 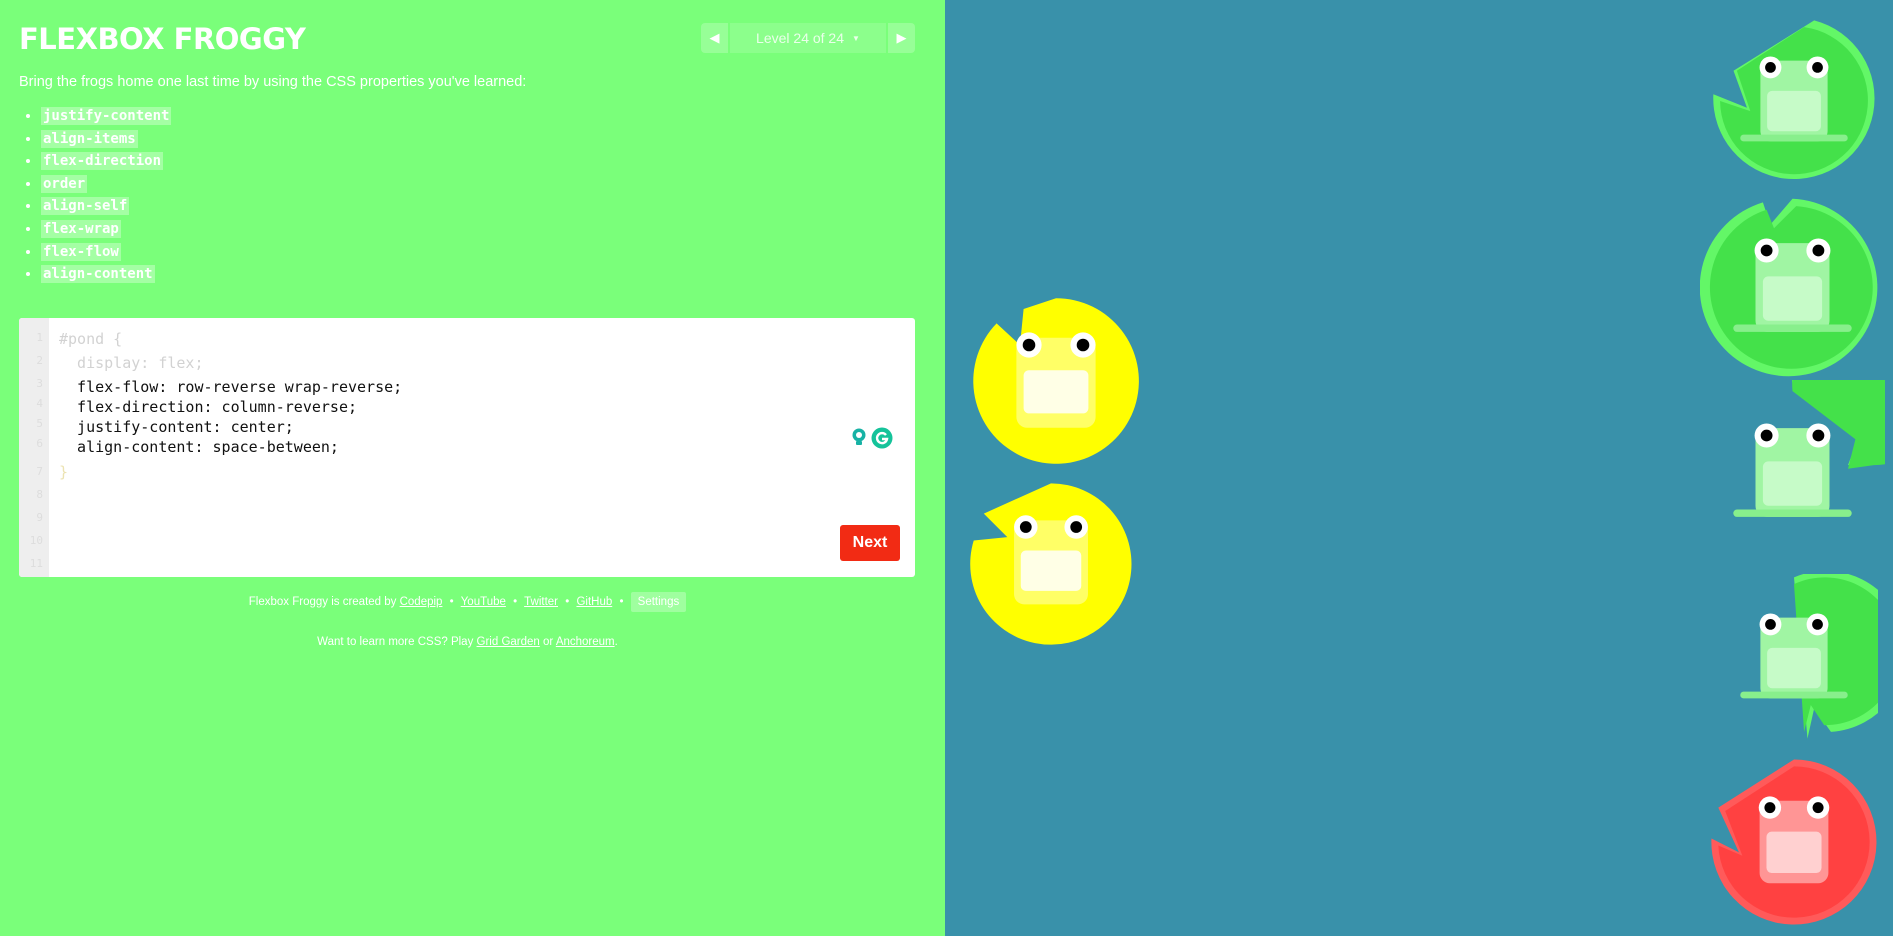 What do you see at coordinates (39, 337) in the screenshot?
I see `line-number: 1` at bounding box center [39, 337].